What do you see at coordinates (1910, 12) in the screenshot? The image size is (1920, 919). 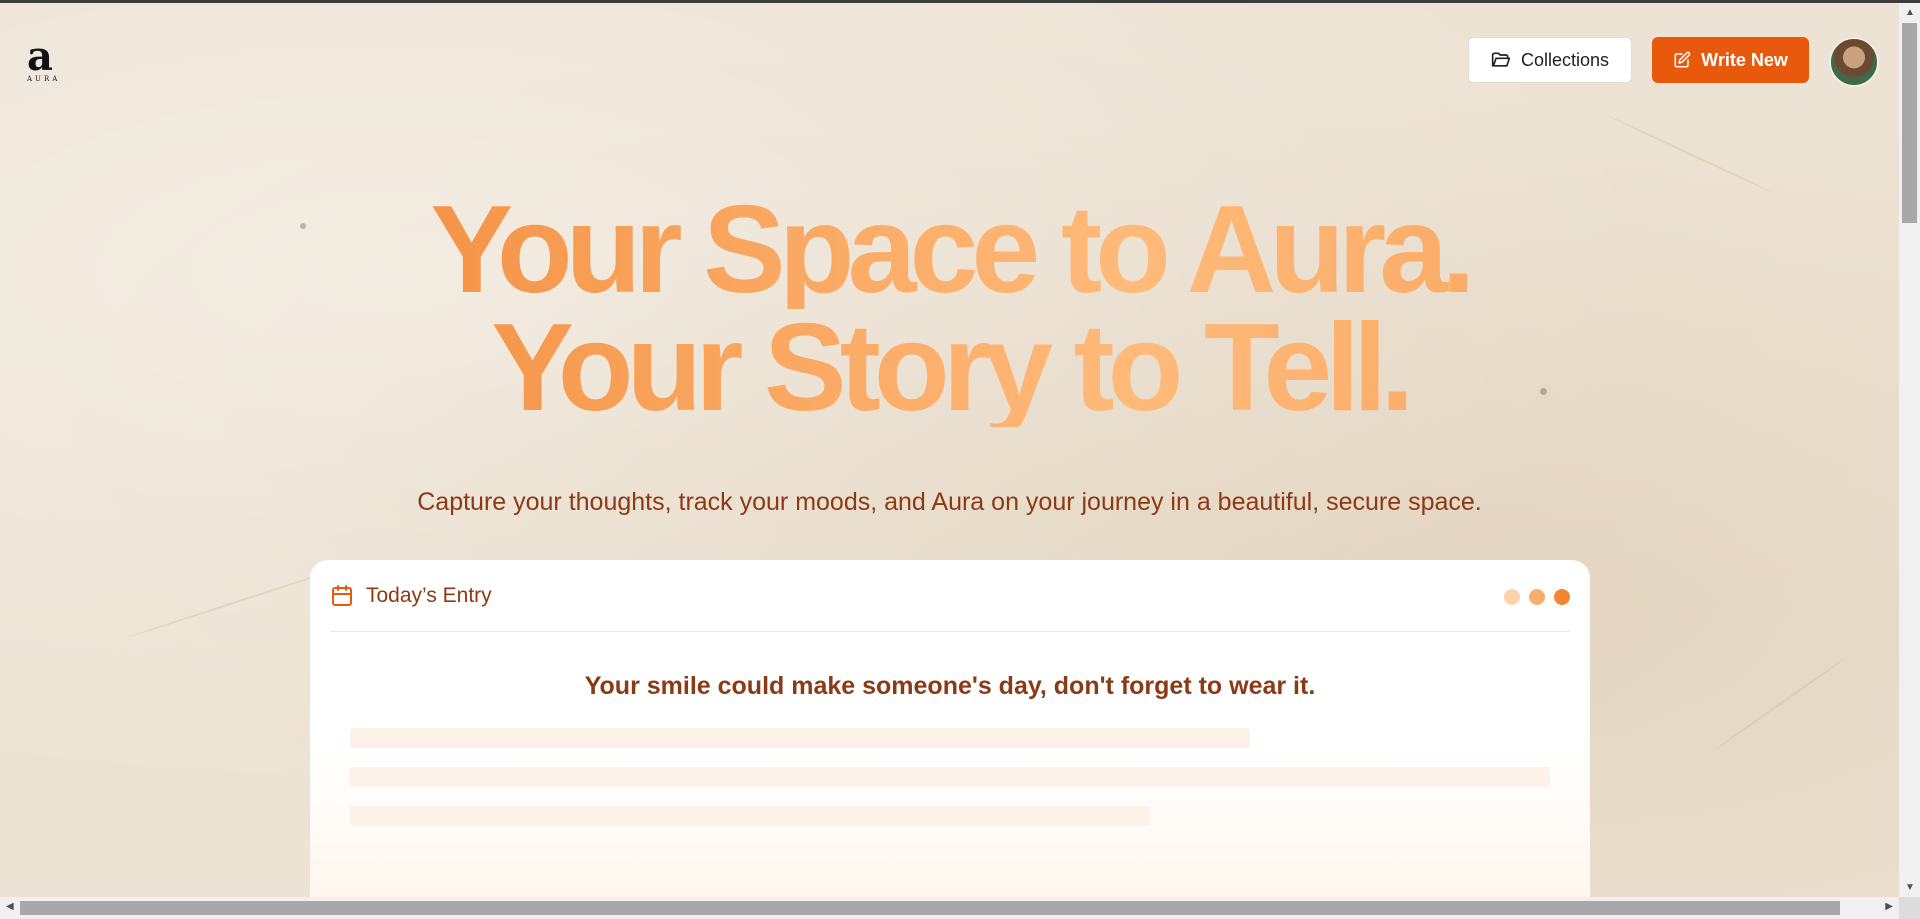 I see `scroll-up-icon: ▲` at bounding box center [1910, 12].